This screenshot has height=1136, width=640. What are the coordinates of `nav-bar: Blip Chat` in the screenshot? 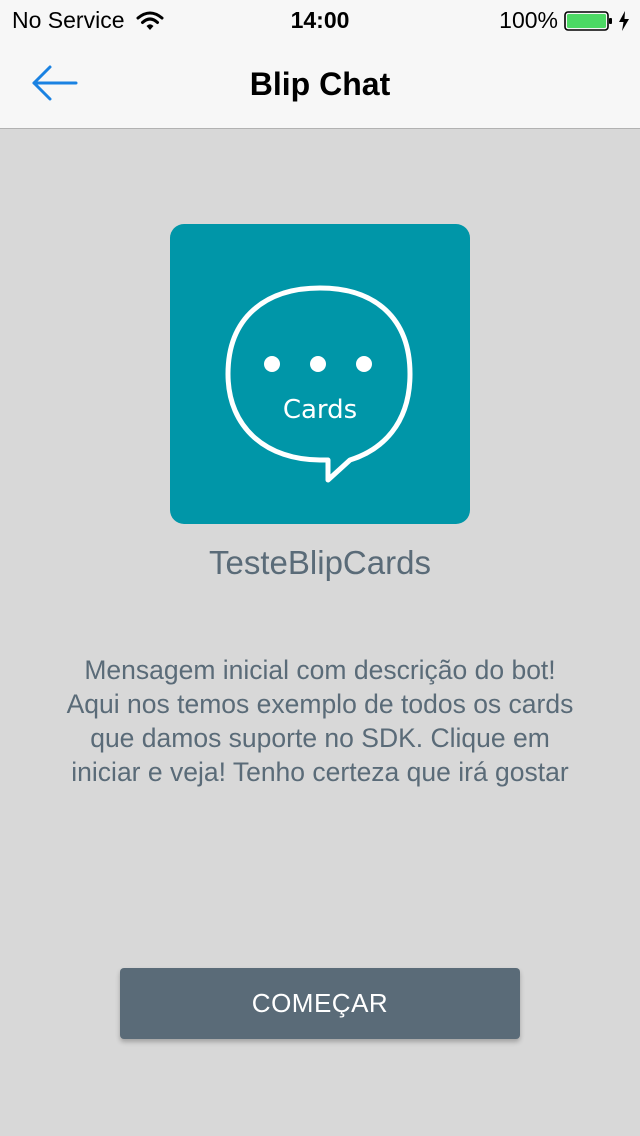 It's located at (320, 84).